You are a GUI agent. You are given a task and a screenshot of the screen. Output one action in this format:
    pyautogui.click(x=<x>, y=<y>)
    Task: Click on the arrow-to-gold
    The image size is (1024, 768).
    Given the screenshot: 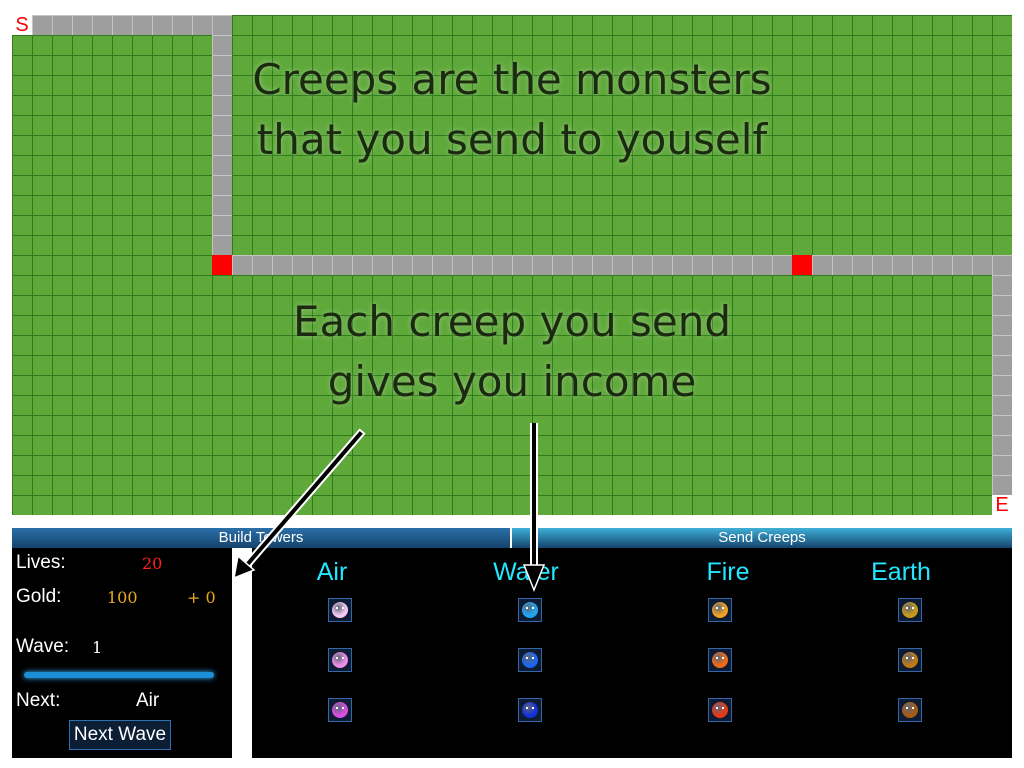 What is the action you would take?
    pyautogui.click(x=299, y=504)
    